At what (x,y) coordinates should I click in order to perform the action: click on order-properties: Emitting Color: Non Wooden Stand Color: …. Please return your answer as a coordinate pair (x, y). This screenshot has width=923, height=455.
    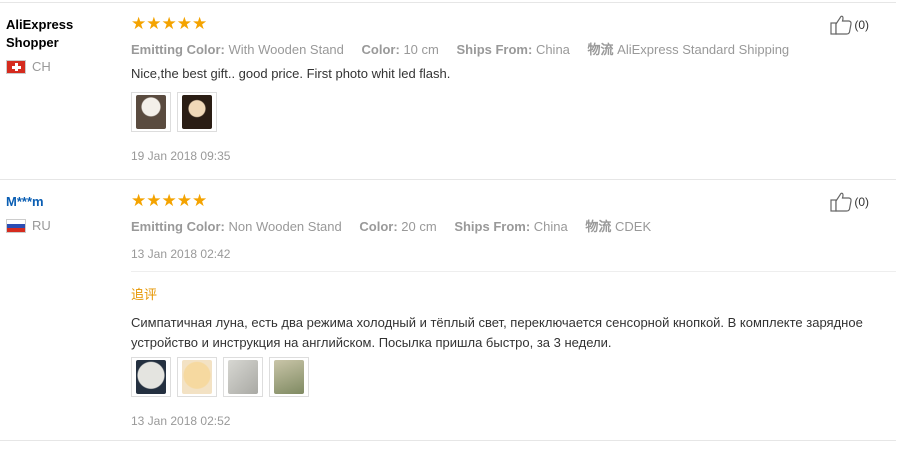
    Looking at the image, I should click on (391, 225).